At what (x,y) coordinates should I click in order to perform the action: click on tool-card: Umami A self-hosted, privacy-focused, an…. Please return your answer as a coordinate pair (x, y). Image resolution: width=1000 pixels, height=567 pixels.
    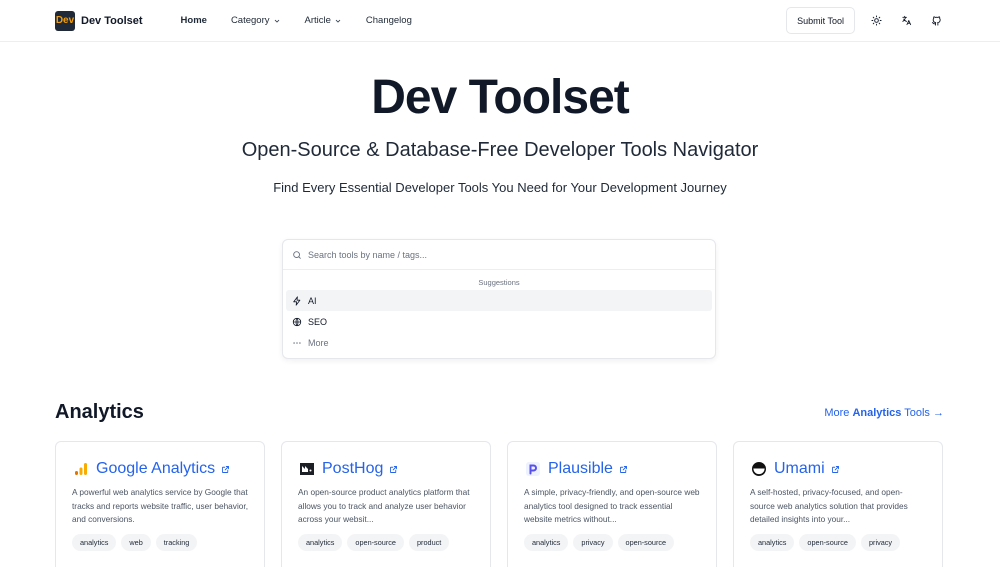
    Looking at the image, I should click on (838, 504).